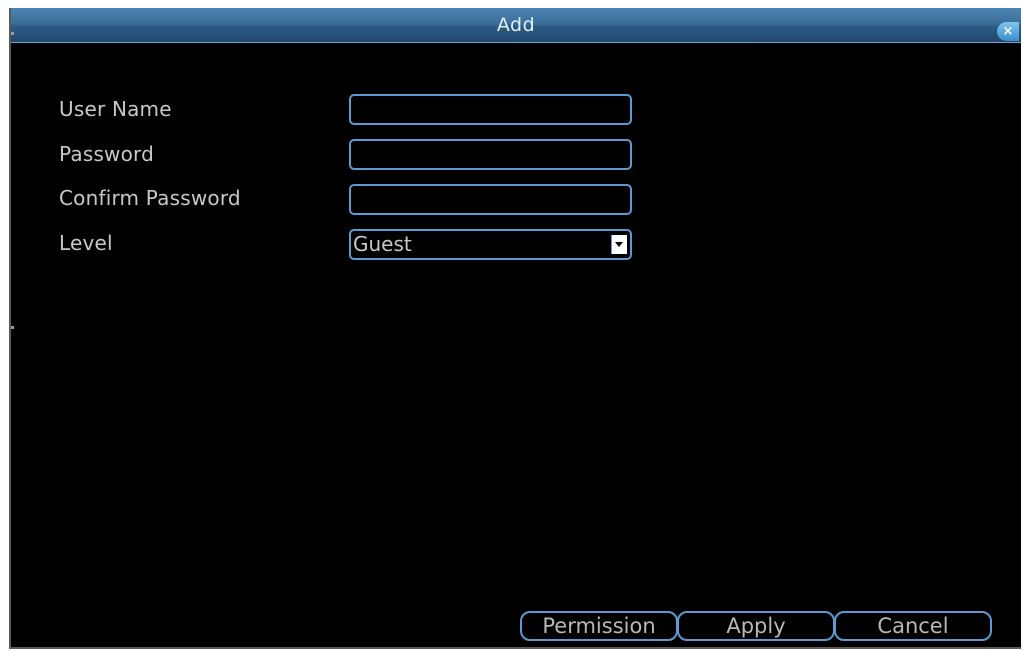 The image size is (1023, 651). What do you see at coordinates (382, 244) in the screenshot?
I see `level-selected-value: Guest` at bounding box center [382, 244].